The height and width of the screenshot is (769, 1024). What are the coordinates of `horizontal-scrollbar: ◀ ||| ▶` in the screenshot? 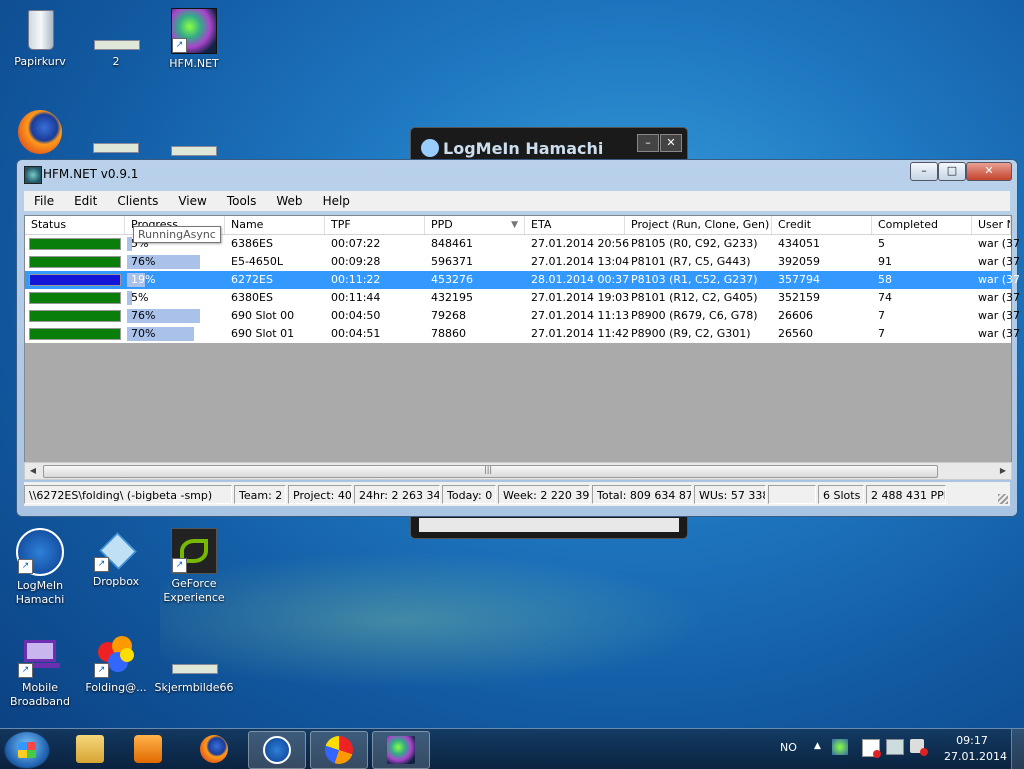 It's located at (518, 471).